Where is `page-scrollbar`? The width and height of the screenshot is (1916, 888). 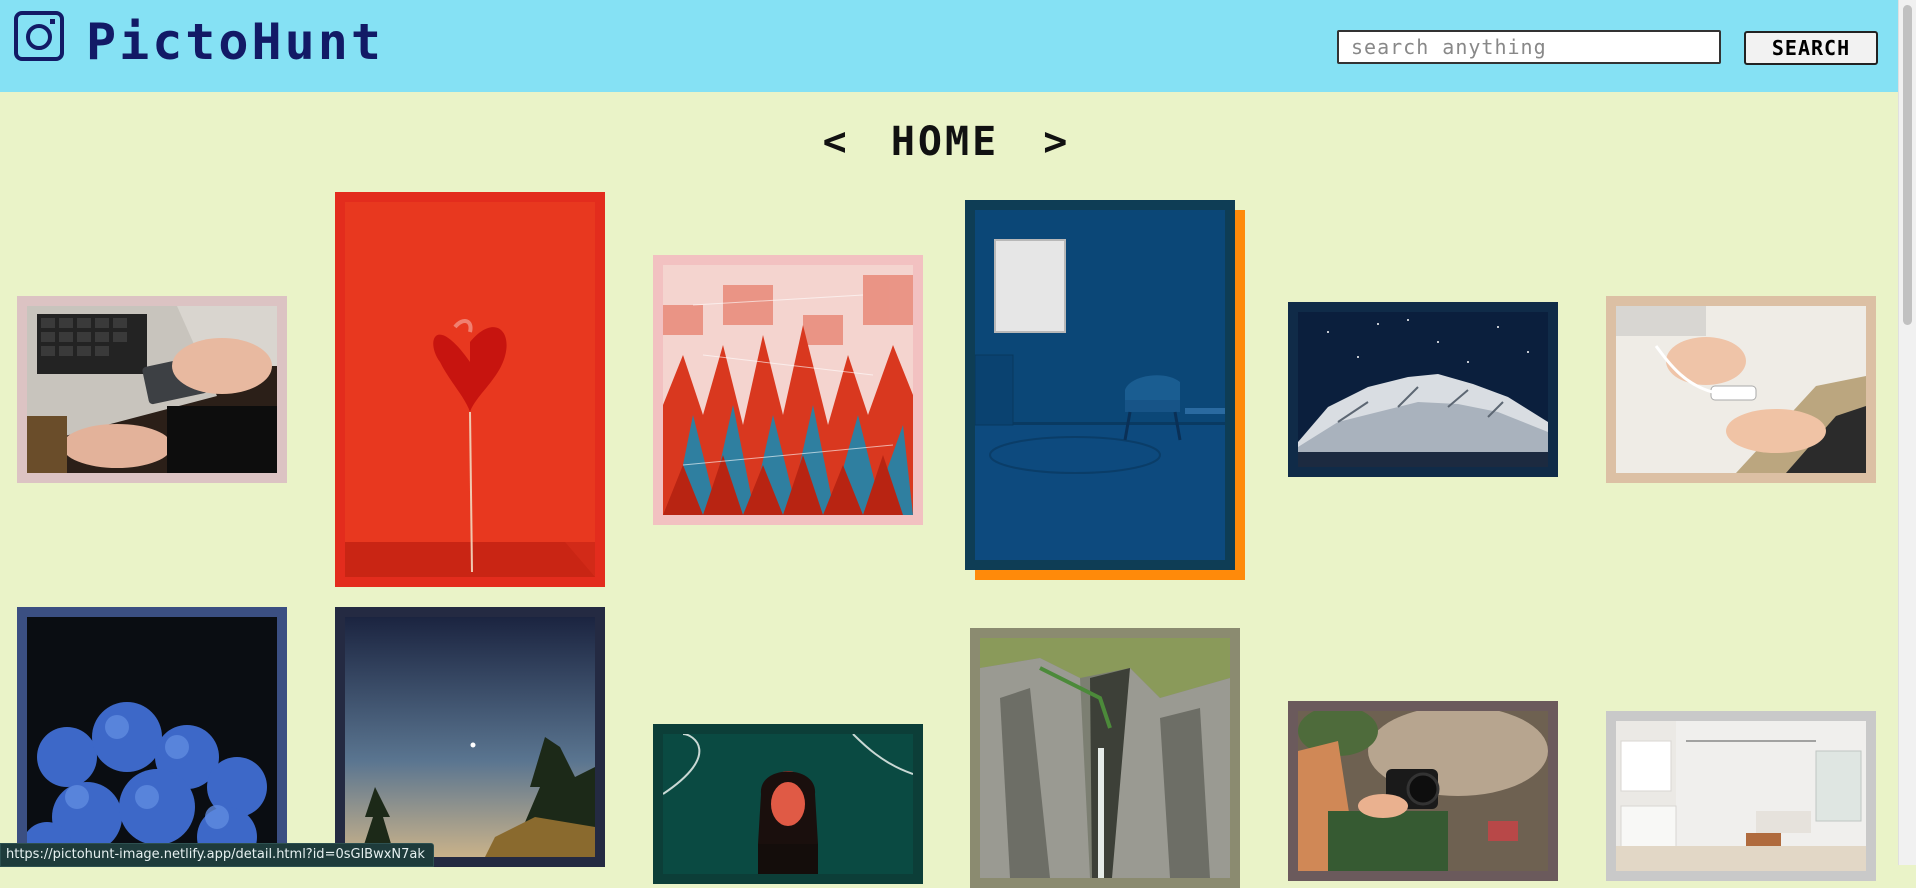
page-scrollbar is located at coordinates (1907, 432).